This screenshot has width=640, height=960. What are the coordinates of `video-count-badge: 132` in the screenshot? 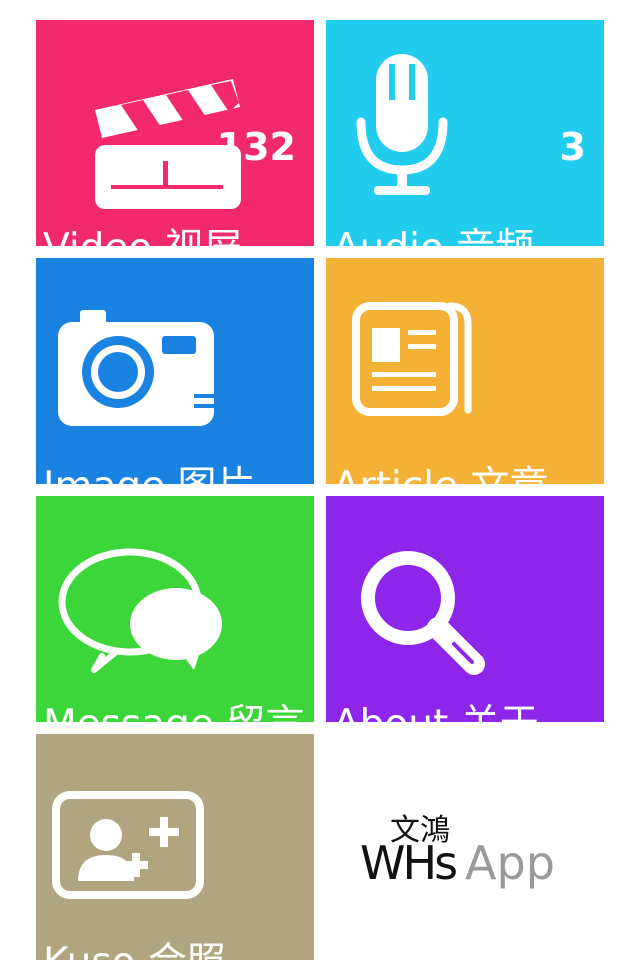 It's located at (256, 147).